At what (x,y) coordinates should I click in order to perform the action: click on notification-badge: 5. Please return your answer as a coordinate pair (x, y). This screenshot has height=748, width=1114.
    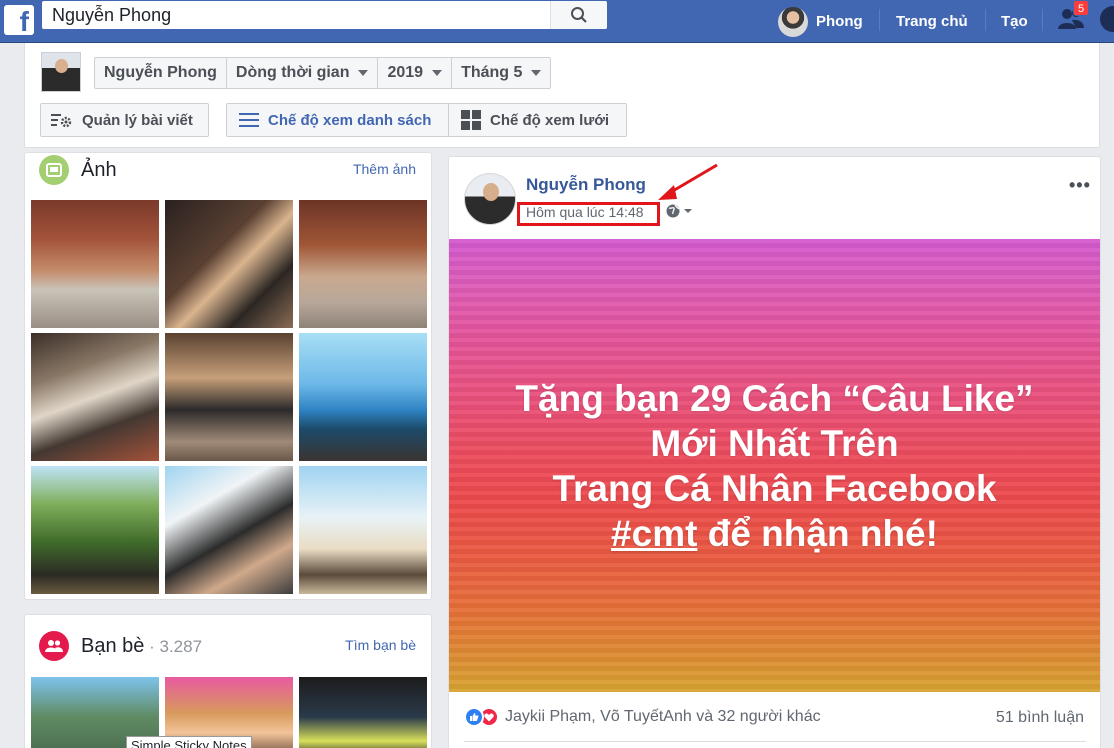
    Looking at the image, I should click on (1081, 8).